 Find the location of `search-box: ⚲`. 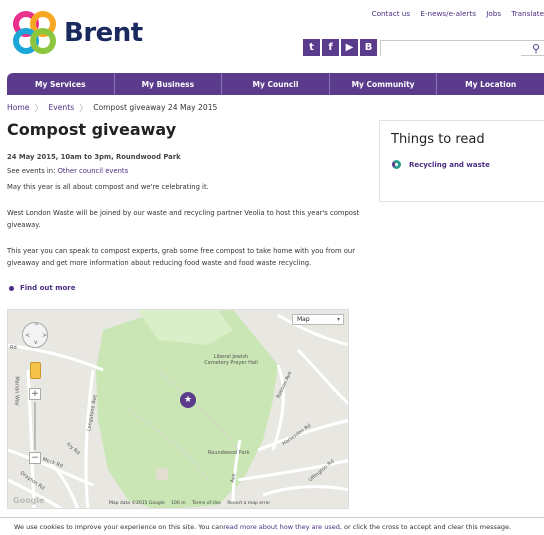

search-box: ⚲ is located at coordinates (462, 50).